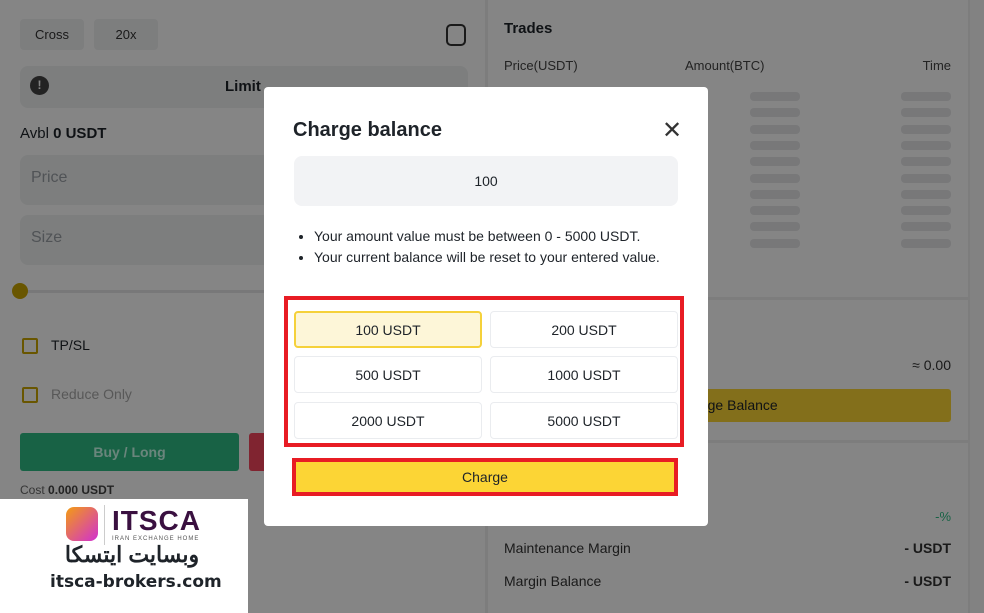  What do you see at coordinates (388, 329) in the screenshot?
I see `option-100: 100 USDT` at bounding box center [388, 329].